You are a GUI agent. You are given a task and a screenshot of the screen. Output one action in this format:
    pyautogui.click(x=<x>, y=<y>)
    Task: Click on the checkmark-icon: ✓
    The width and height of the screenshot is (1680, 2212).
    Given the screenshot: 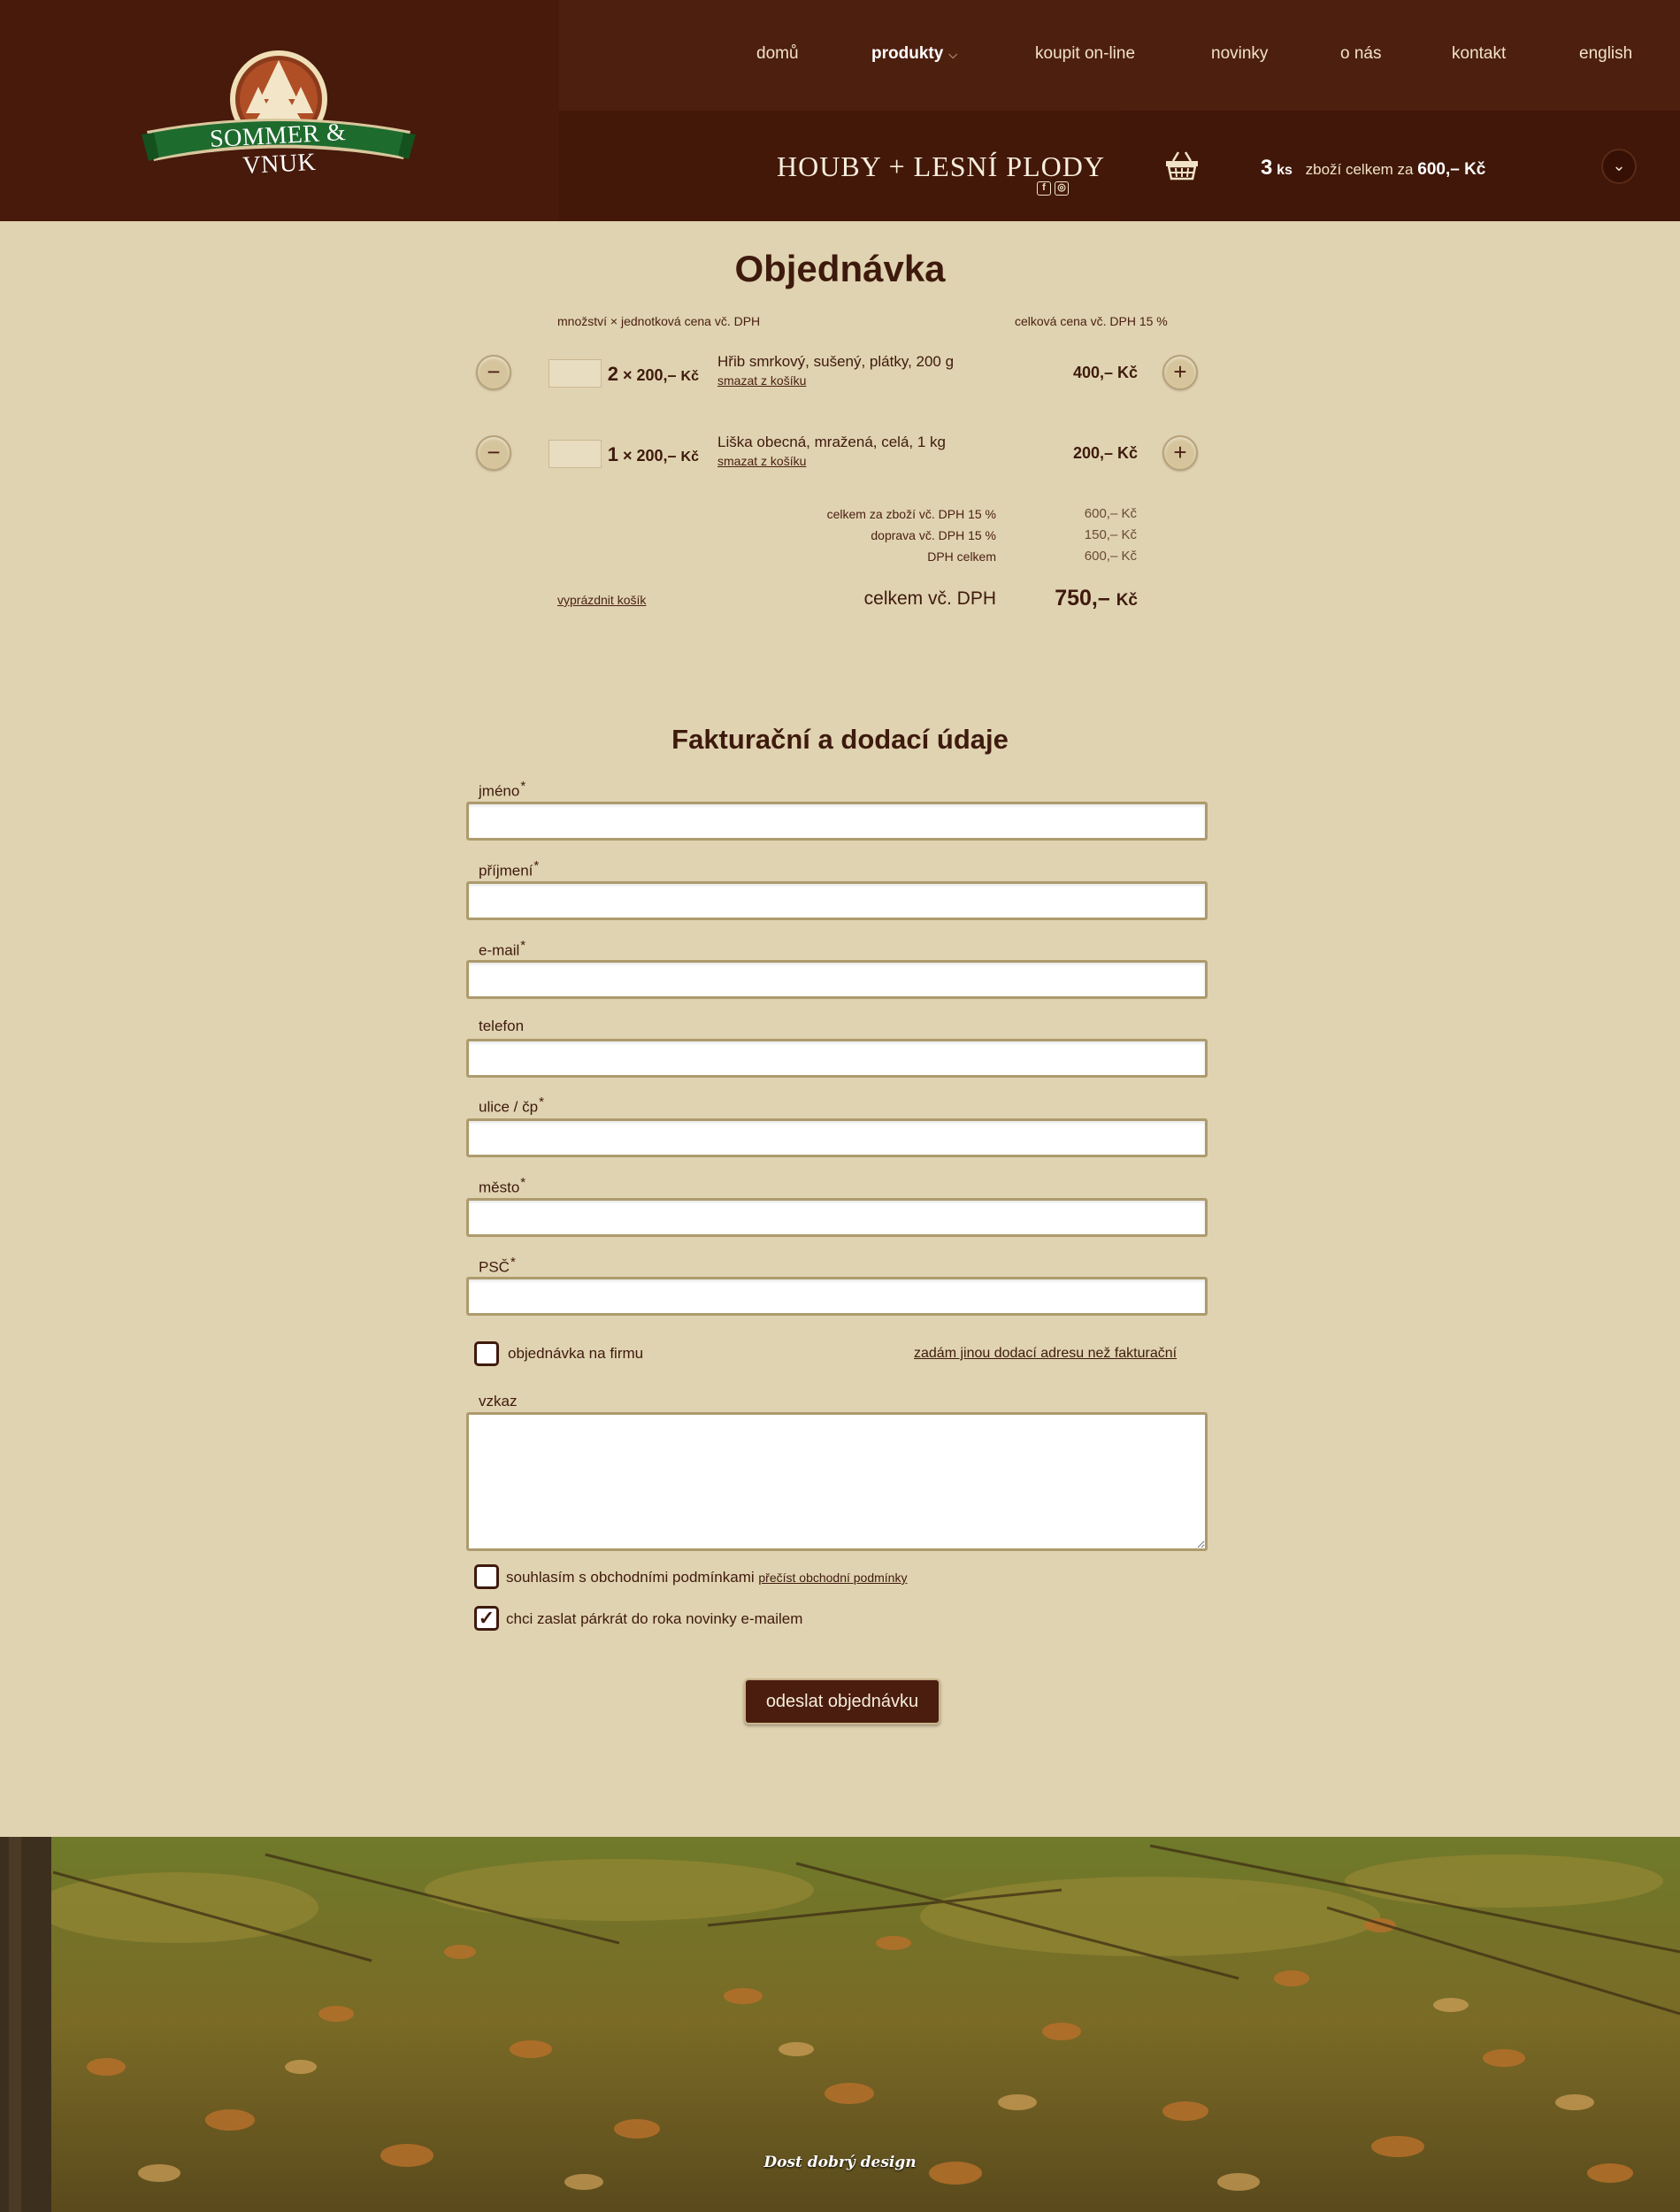 What is the action you would take?
    pyautogui.click(x=487, y=1618)
    